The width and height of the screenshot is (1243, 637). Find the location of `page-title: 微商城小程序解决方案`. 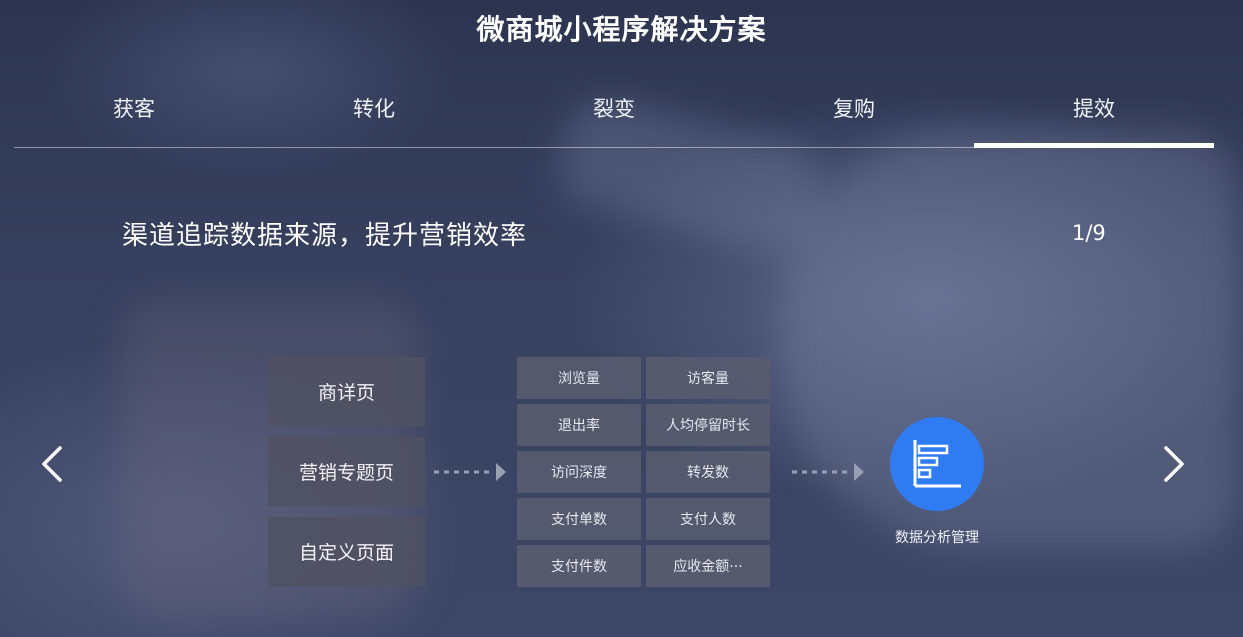

page-title: 微商城小程序解决方案 is located at coordinates (621, 29).